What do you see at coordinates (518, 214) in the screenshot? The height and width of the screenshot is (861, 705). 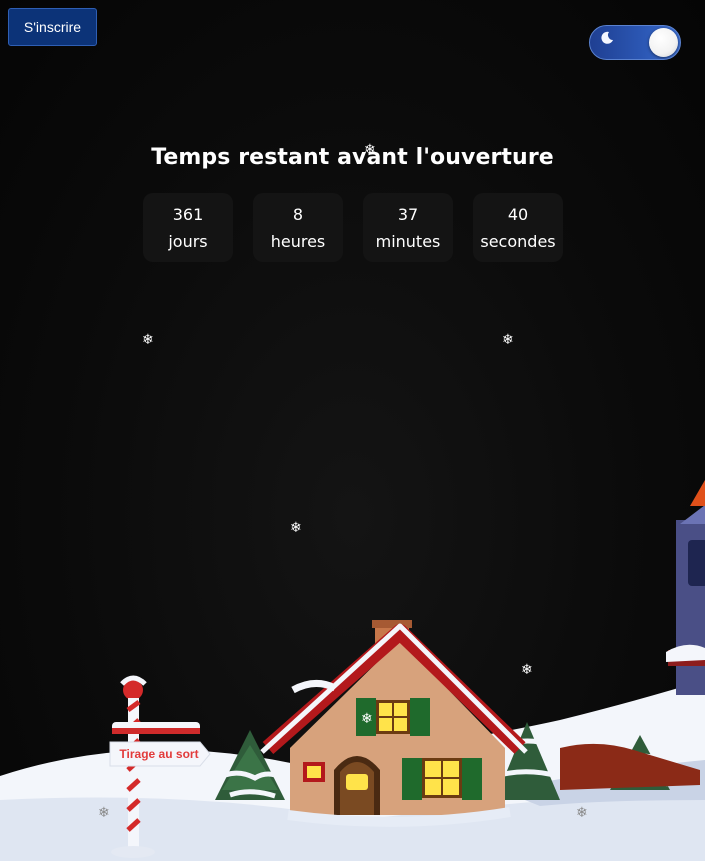 I see `seconds-value: 40` at bounding box center [518, 214].